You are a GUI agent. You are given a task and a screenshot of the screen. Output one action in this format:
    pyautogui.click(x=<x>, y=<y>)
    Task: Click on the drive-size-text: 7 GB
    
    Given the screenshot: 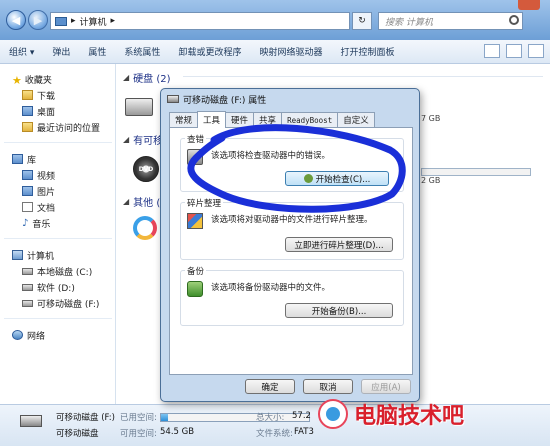 What is the action you would take?
    pyautogui.click(x=431, y=118)
    